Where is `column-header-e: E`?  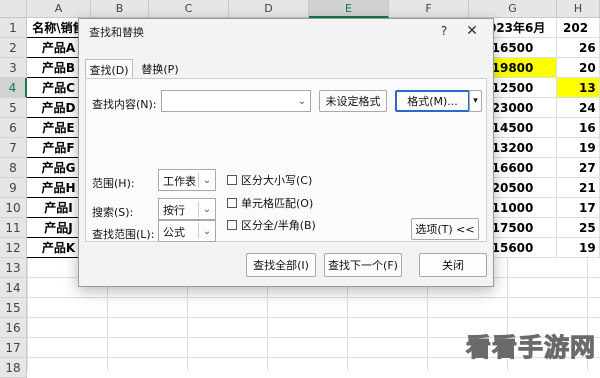 column-header-e: E is located at coordinates (349, 9).